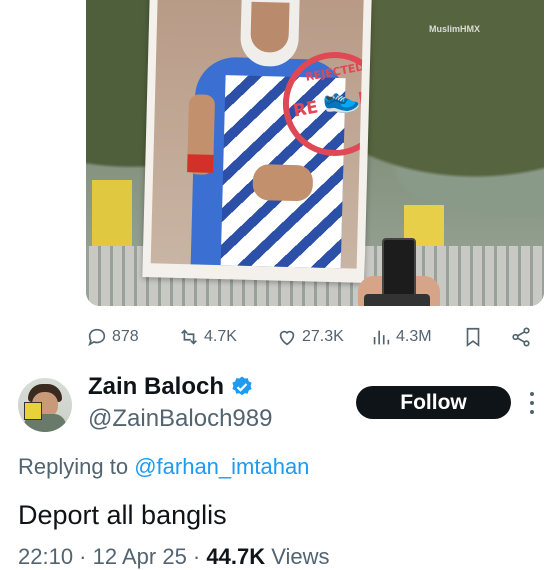 This screenshot has width=560, height=570. I want to click on repost-count: 4.7K, so click(220, 336).